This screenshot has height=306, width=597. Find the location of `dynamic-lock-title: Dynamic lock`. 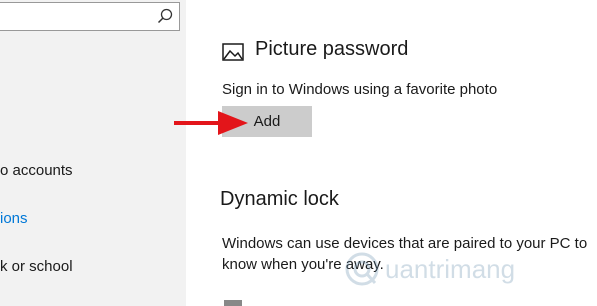

dynamic-lock-title: Dynamic lock is located at coordinates (279, 199).